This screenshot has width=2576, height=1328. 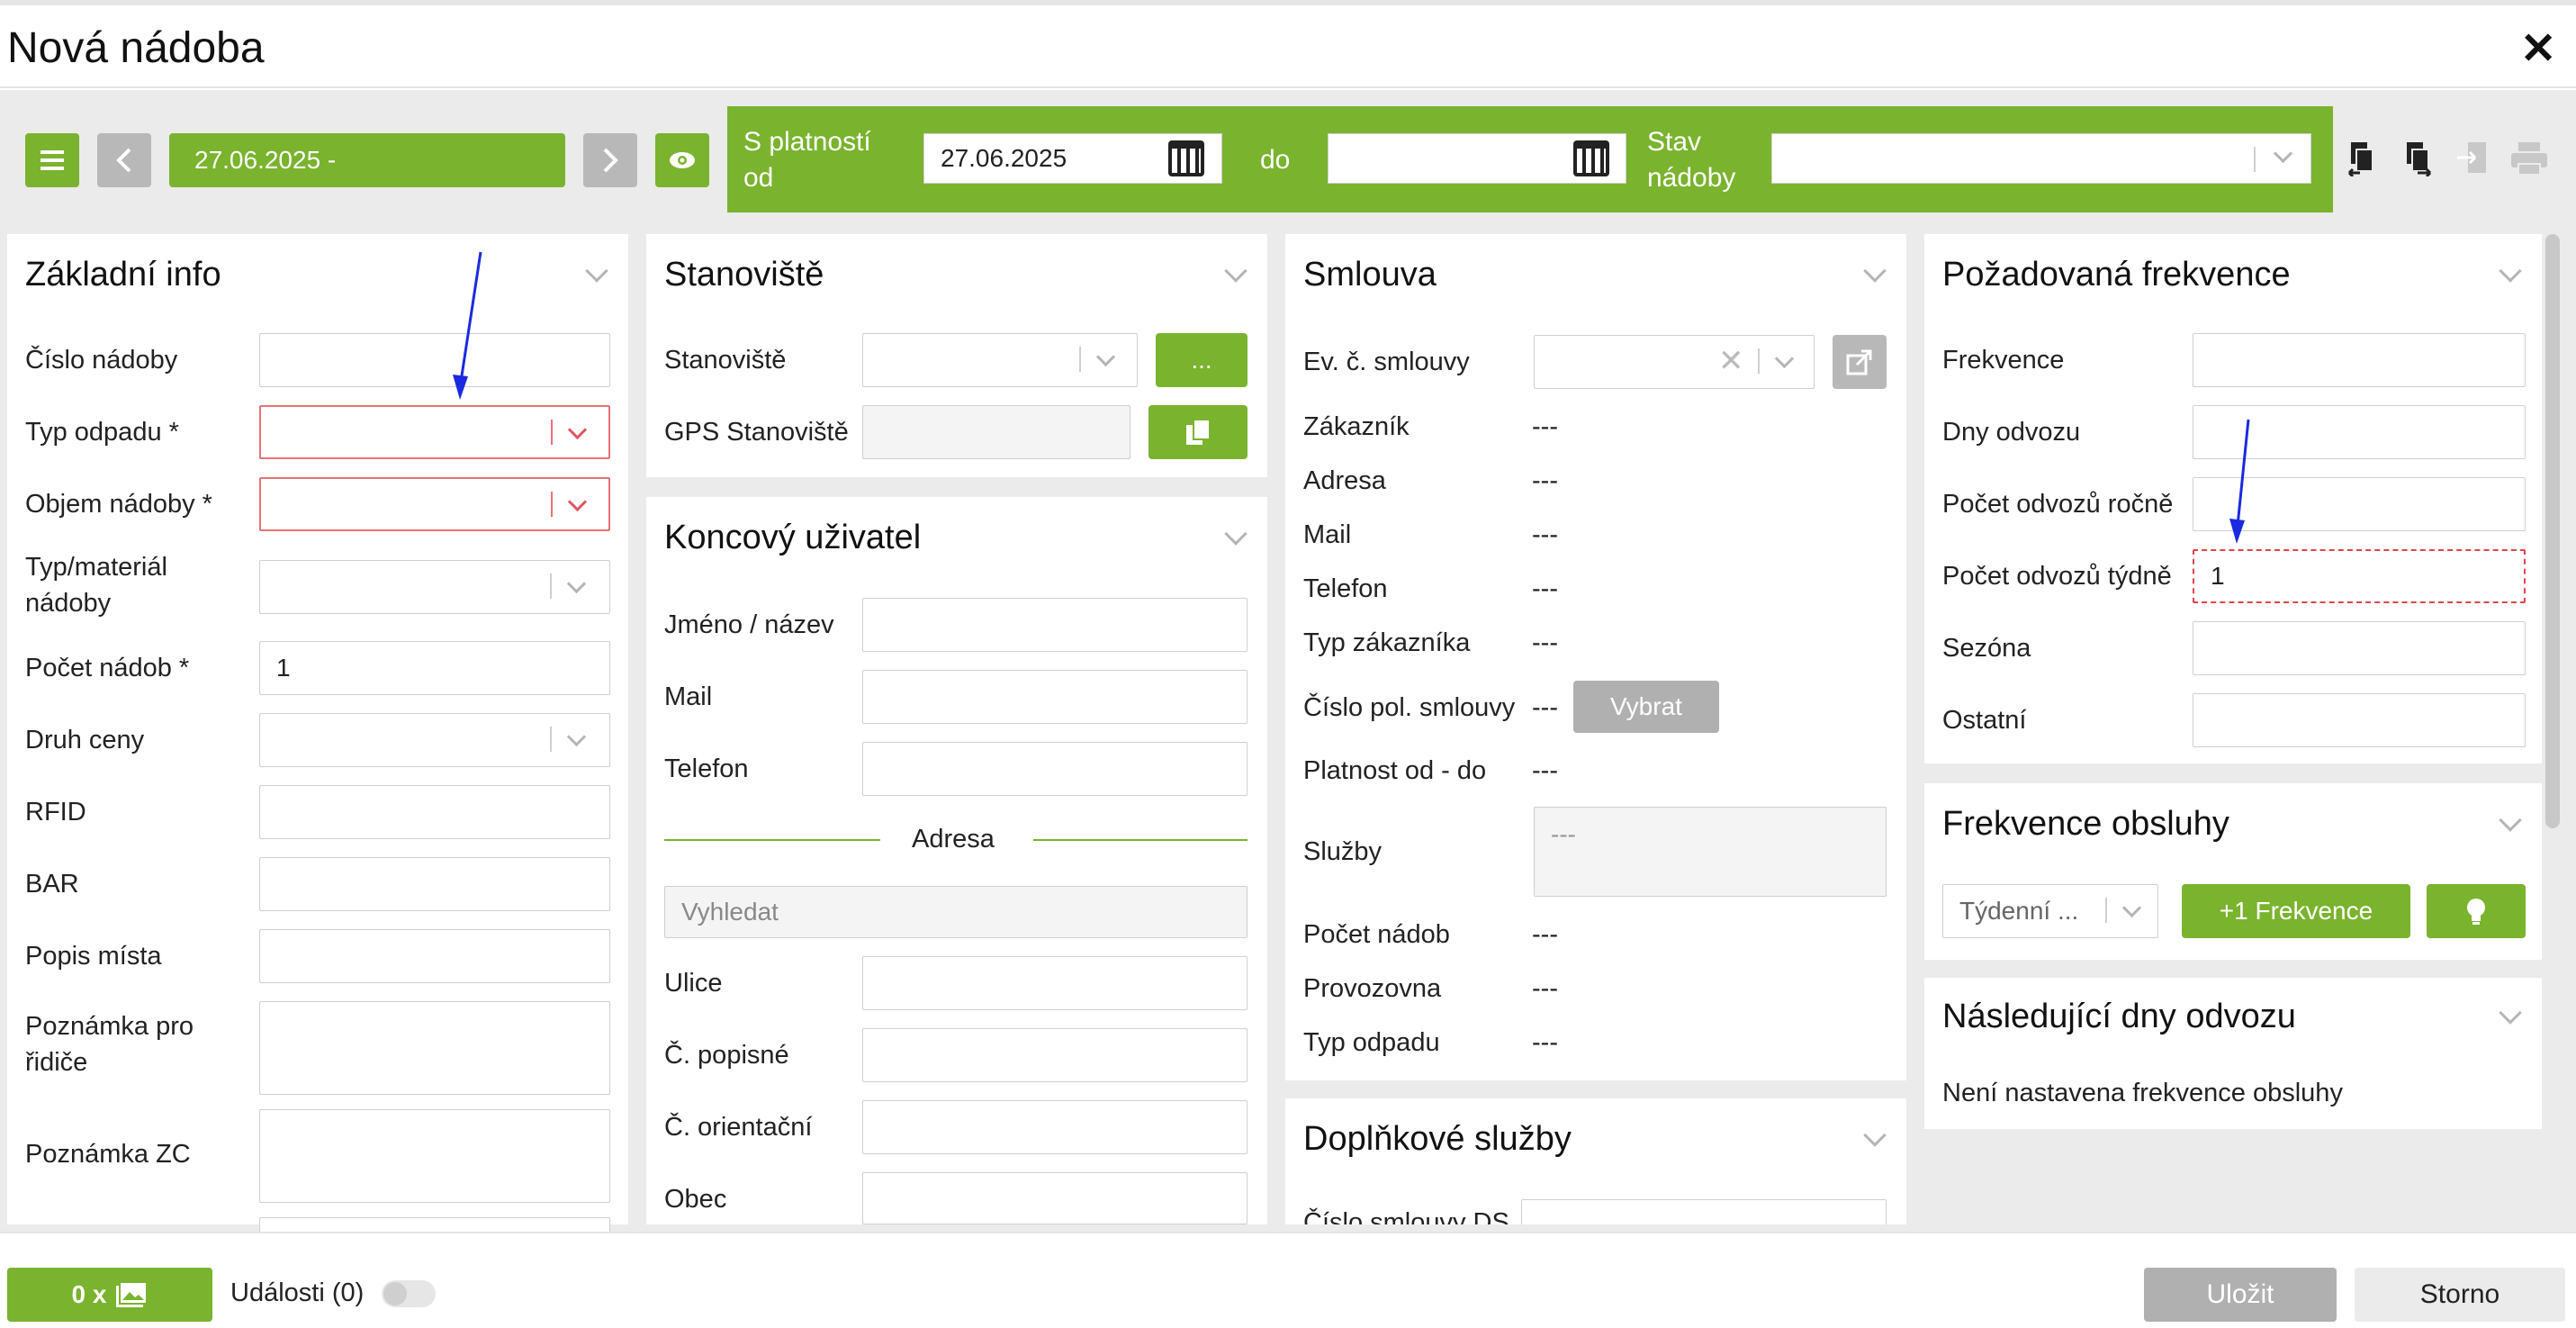 What do you see at coordinates (2473, 158) in the screenshot?
I see `import-icon` at bounding box center [2473, 158].